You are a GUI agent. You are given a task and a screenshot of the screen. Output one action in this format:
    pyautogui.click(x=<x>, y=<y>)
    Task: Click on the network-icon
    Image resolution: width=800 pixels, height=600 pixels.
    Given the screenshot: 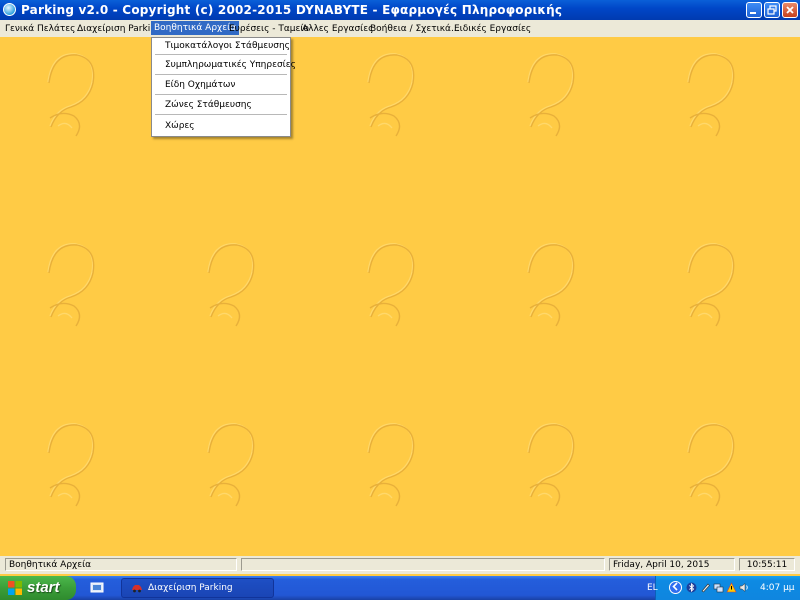 What is the action you would take?
    pyautogui.click(x=718, y=587)
    